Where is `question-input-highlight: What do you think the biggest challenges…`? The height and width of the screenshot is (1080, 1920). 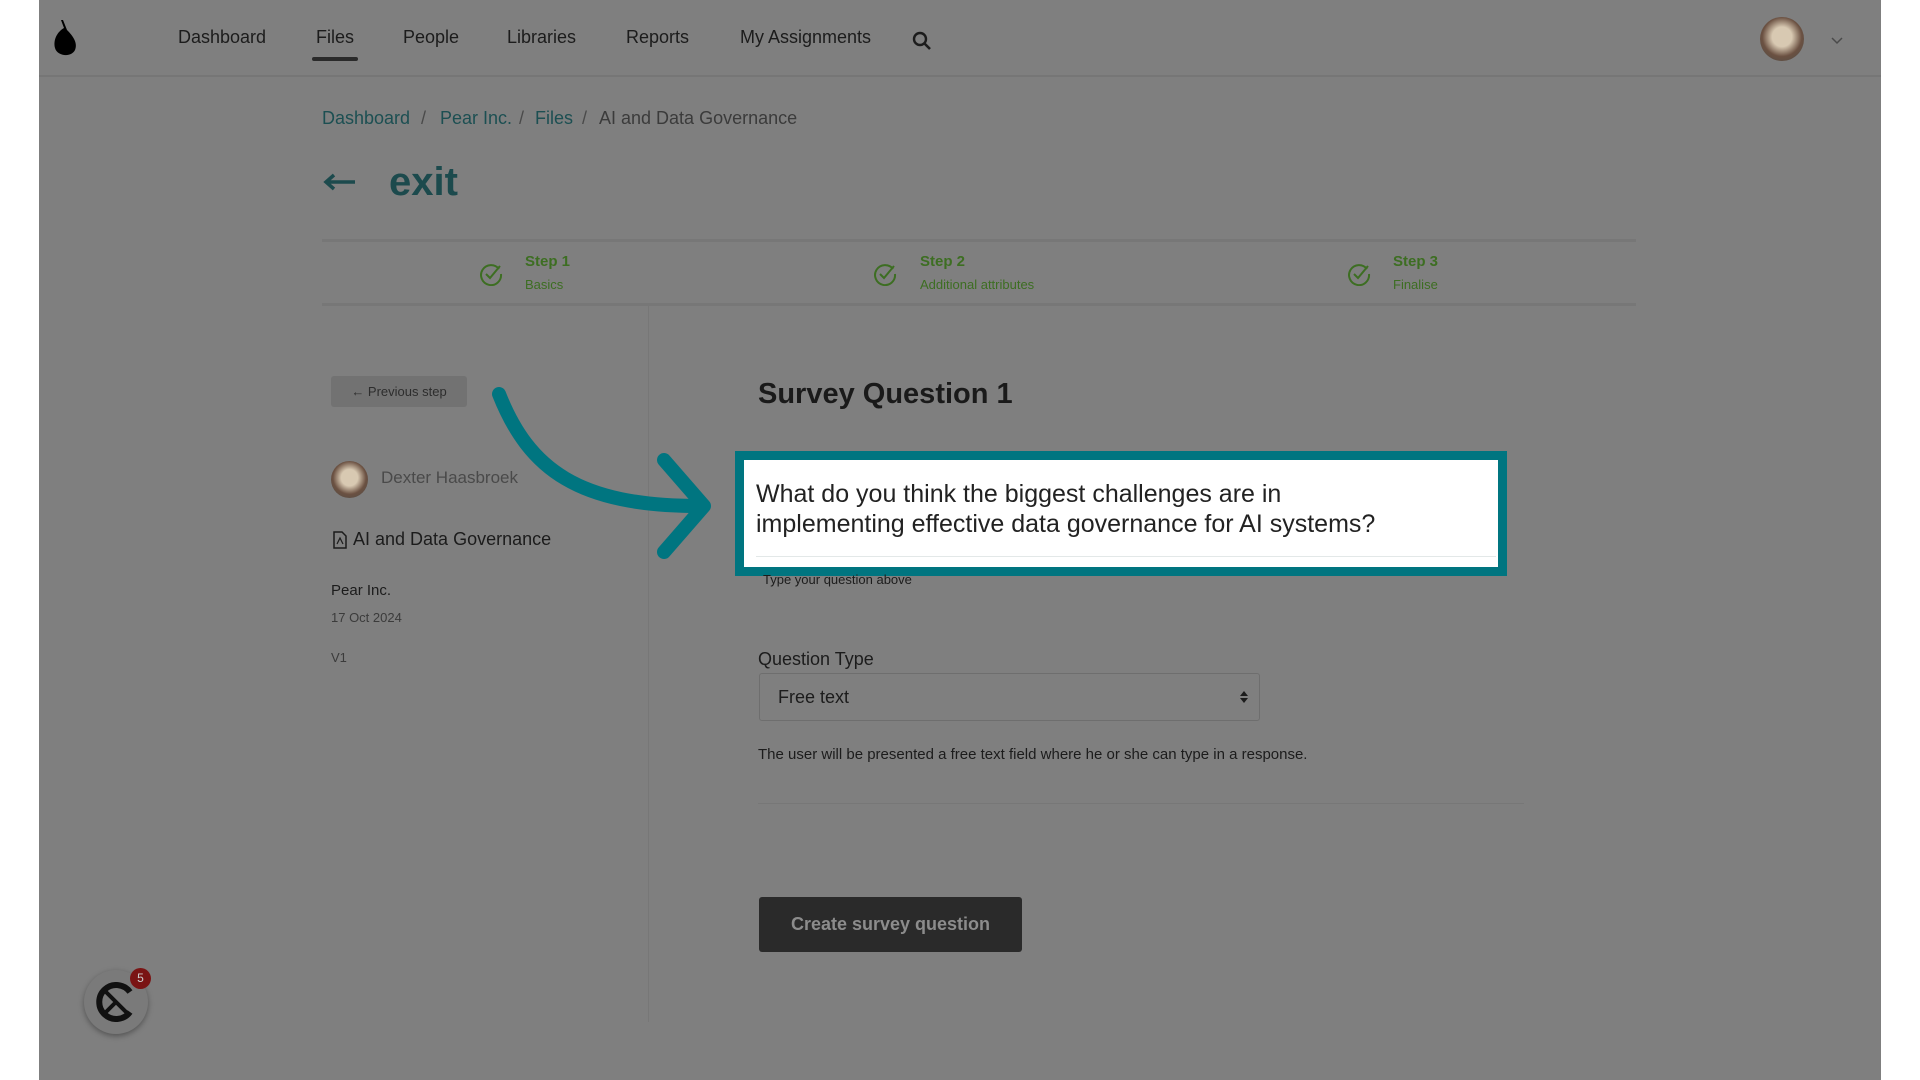 question-input-highlight: What do you think the biggest challenges… is located at coordinates (1121, 513).